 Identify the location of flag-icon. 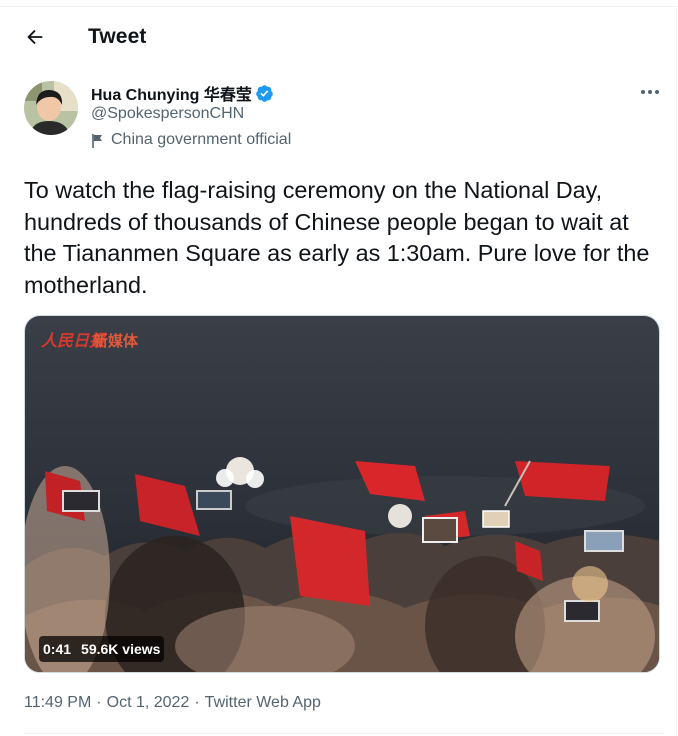
(98, 141).